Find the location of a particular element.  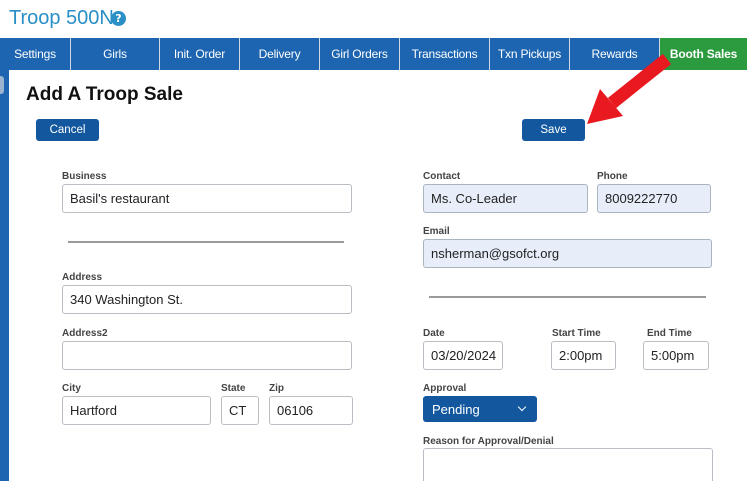

phone-field: 8009222770 is located at coordinates (654, 198).